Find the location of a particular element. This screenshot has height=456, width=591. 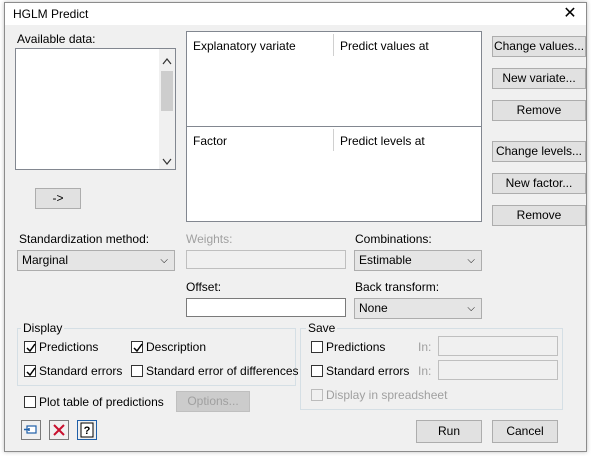

display-group-title: Display is located at coordinates (43, 328).